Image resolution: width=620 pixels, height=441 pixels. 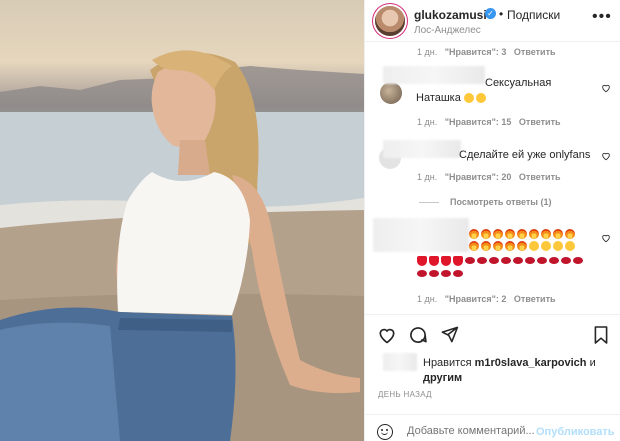 I want to click on location-link: Лос-Анджелес, so click(x=447, y=30).